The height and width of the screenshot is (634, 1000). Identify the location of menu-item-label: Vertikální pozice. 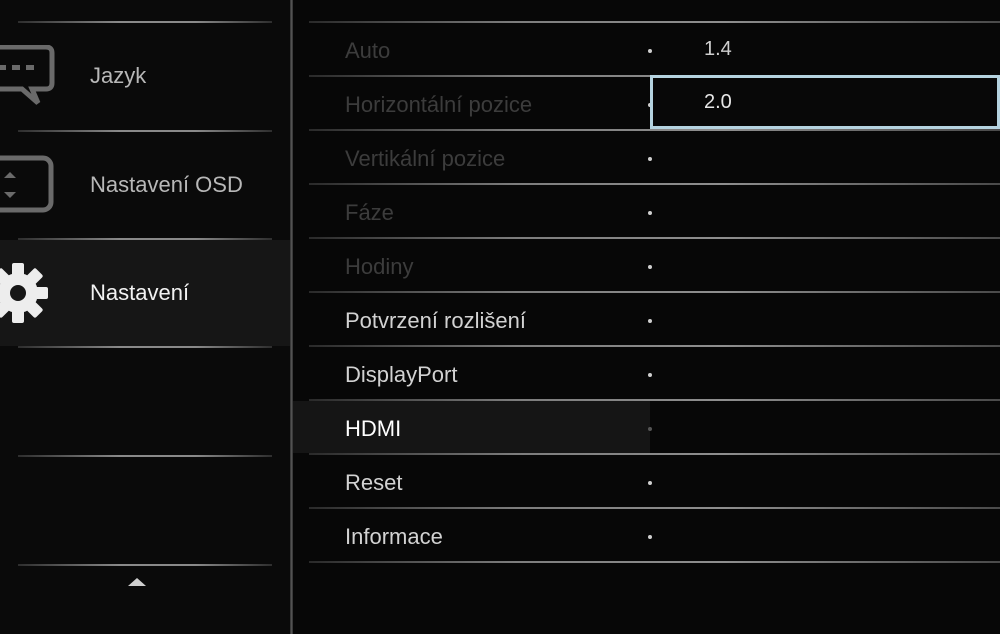
(425, 158).